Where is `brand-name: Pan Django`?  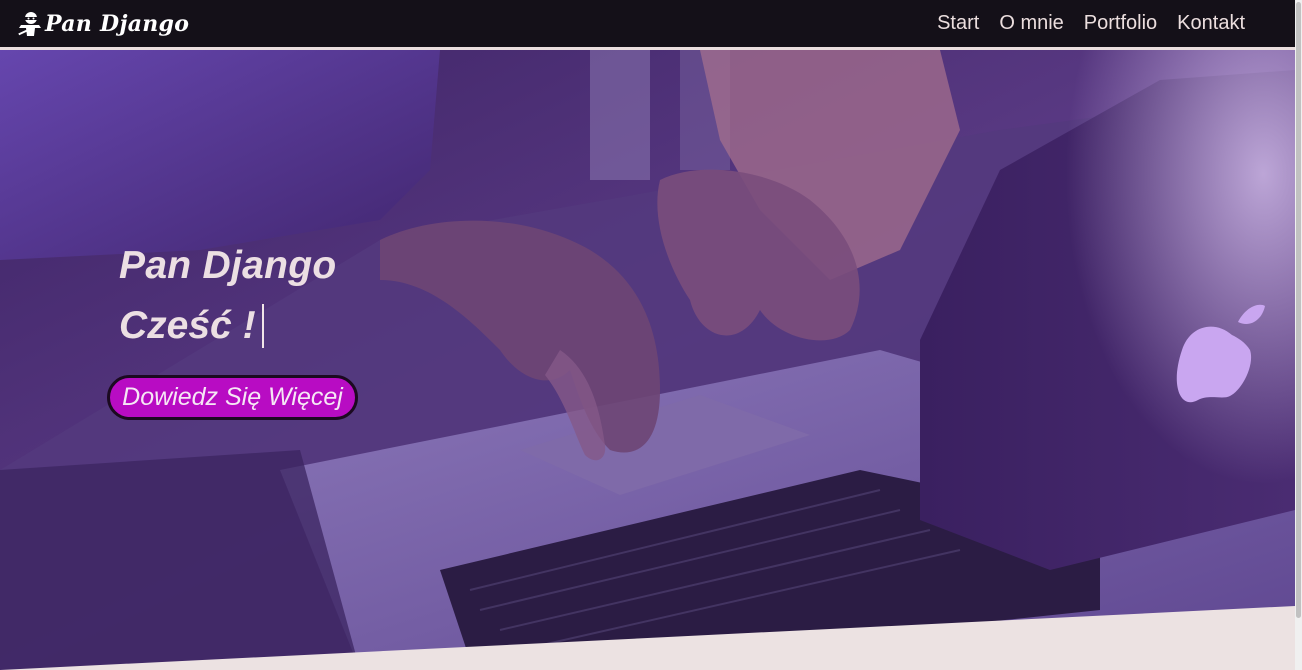
brand-name: Pan Django is located at coordinates (117, 23).